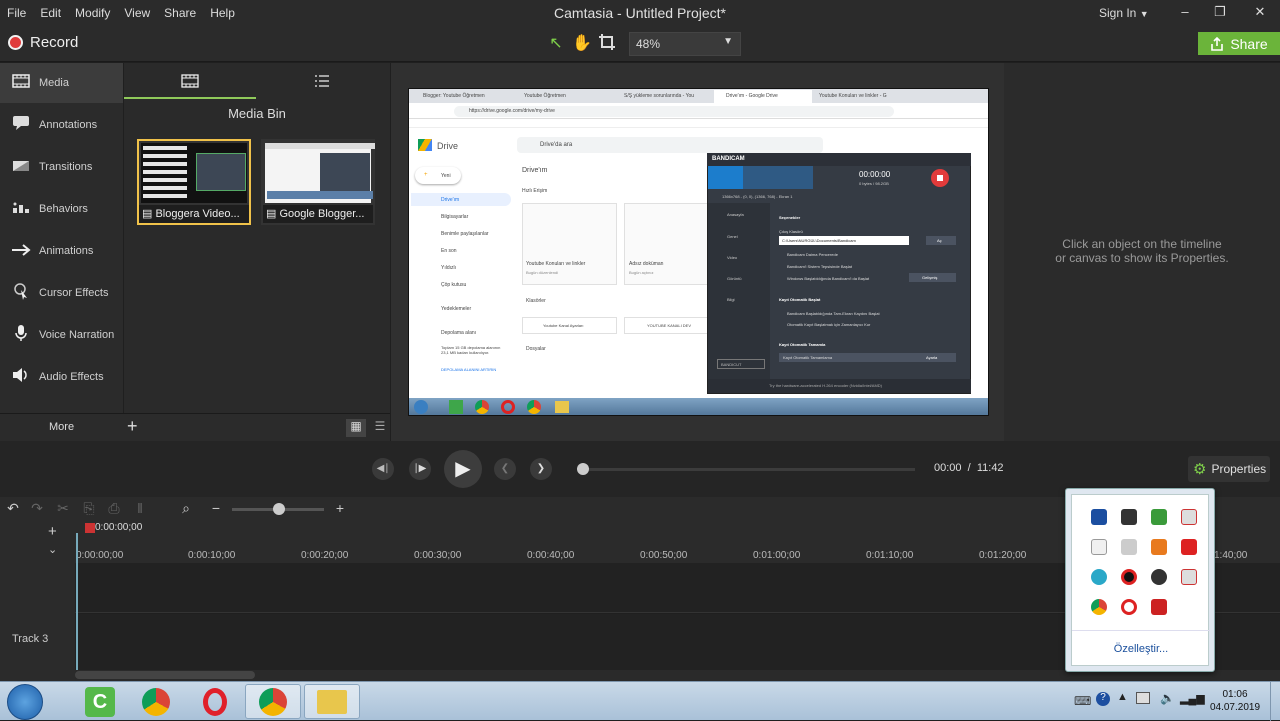 The width and height of the screenshot is (1280, 721). I want to click on keyboard-icon: ⌨, so click(1082, 701).